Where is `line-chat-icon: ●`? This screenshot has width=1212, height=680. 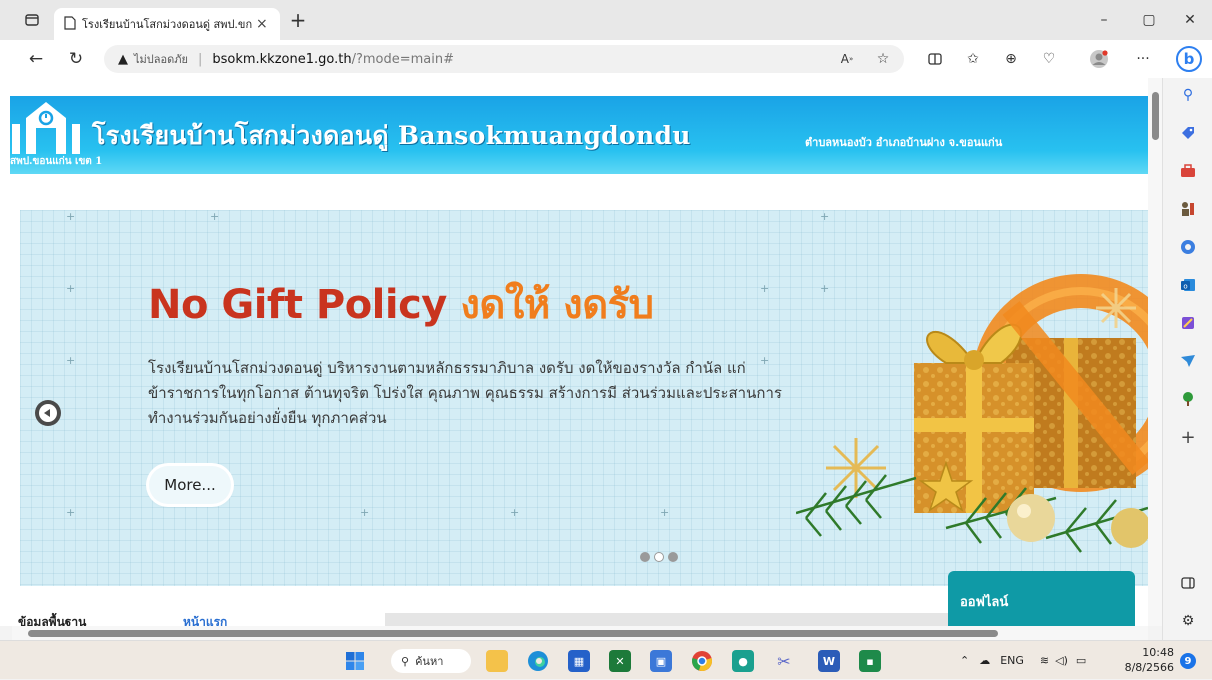 line-chat-icon: ● is located at coordinates (743, 661).